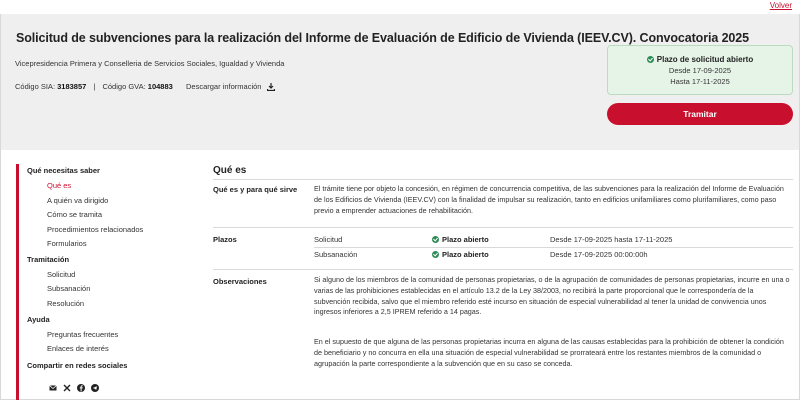  What do you see at coordinates (65, 303) in the screenshot?
I see `sidebar-item-resolucion: Resolución` at bounding box center [65, 303].